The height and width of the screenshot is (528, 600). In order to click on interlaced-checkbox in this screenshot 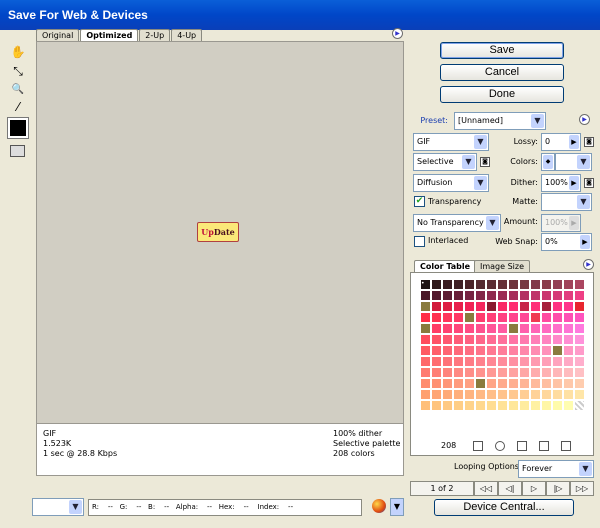, I will do `click(419, 241)`.